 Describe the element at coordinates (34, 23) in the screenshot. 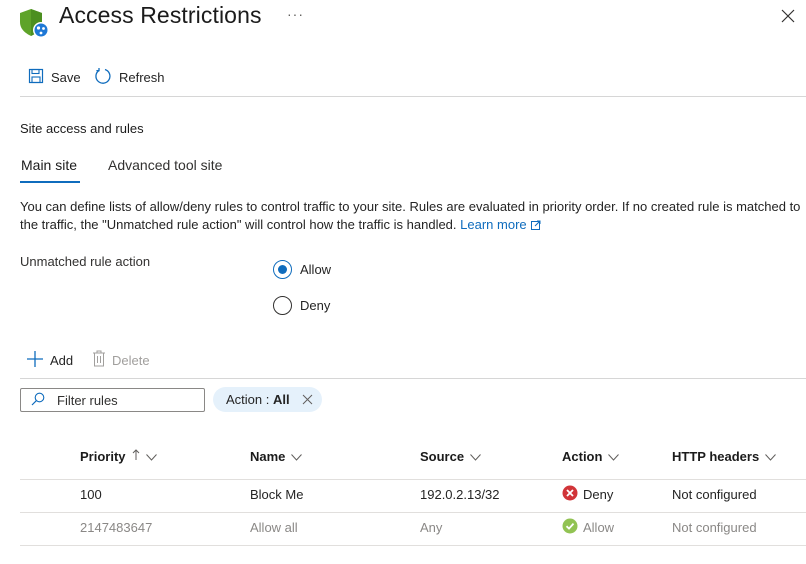

I see `access-restrictions-shield-icon` at that location.